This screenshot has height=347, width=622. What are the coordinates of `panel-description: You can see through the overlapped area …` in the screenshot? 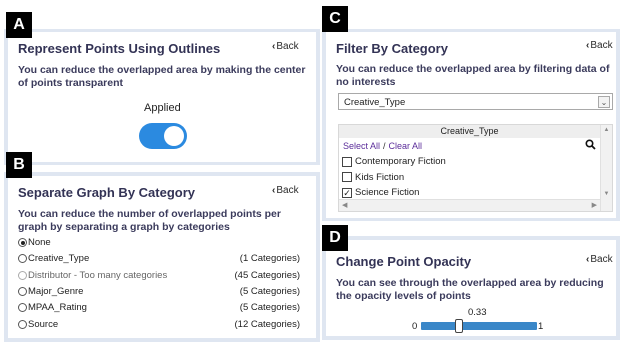 It's located at (470, 289).